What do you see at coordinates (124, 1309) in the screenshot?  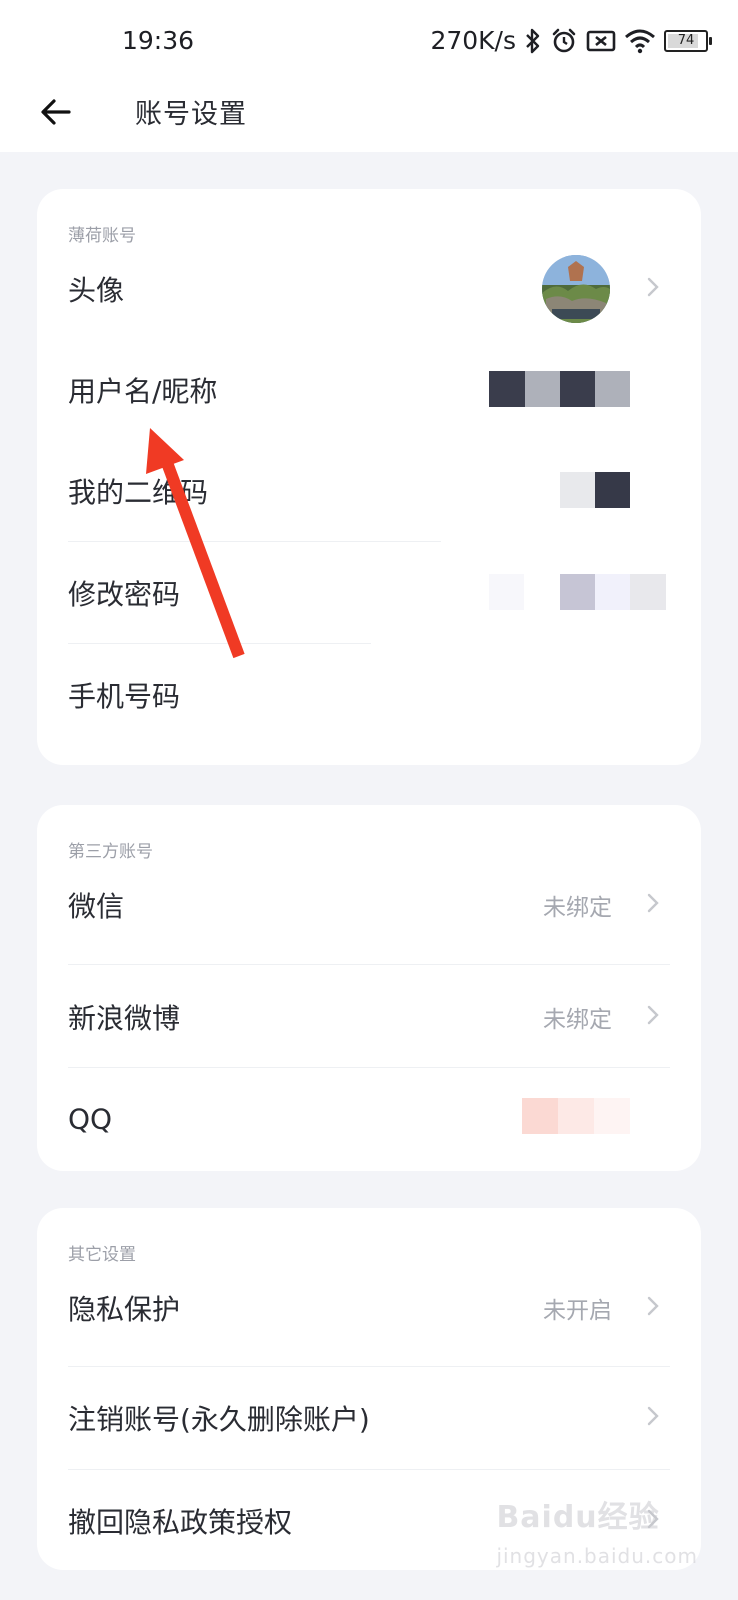 I see `row-label: 隐私保护` at bounding box center [124, 1309].